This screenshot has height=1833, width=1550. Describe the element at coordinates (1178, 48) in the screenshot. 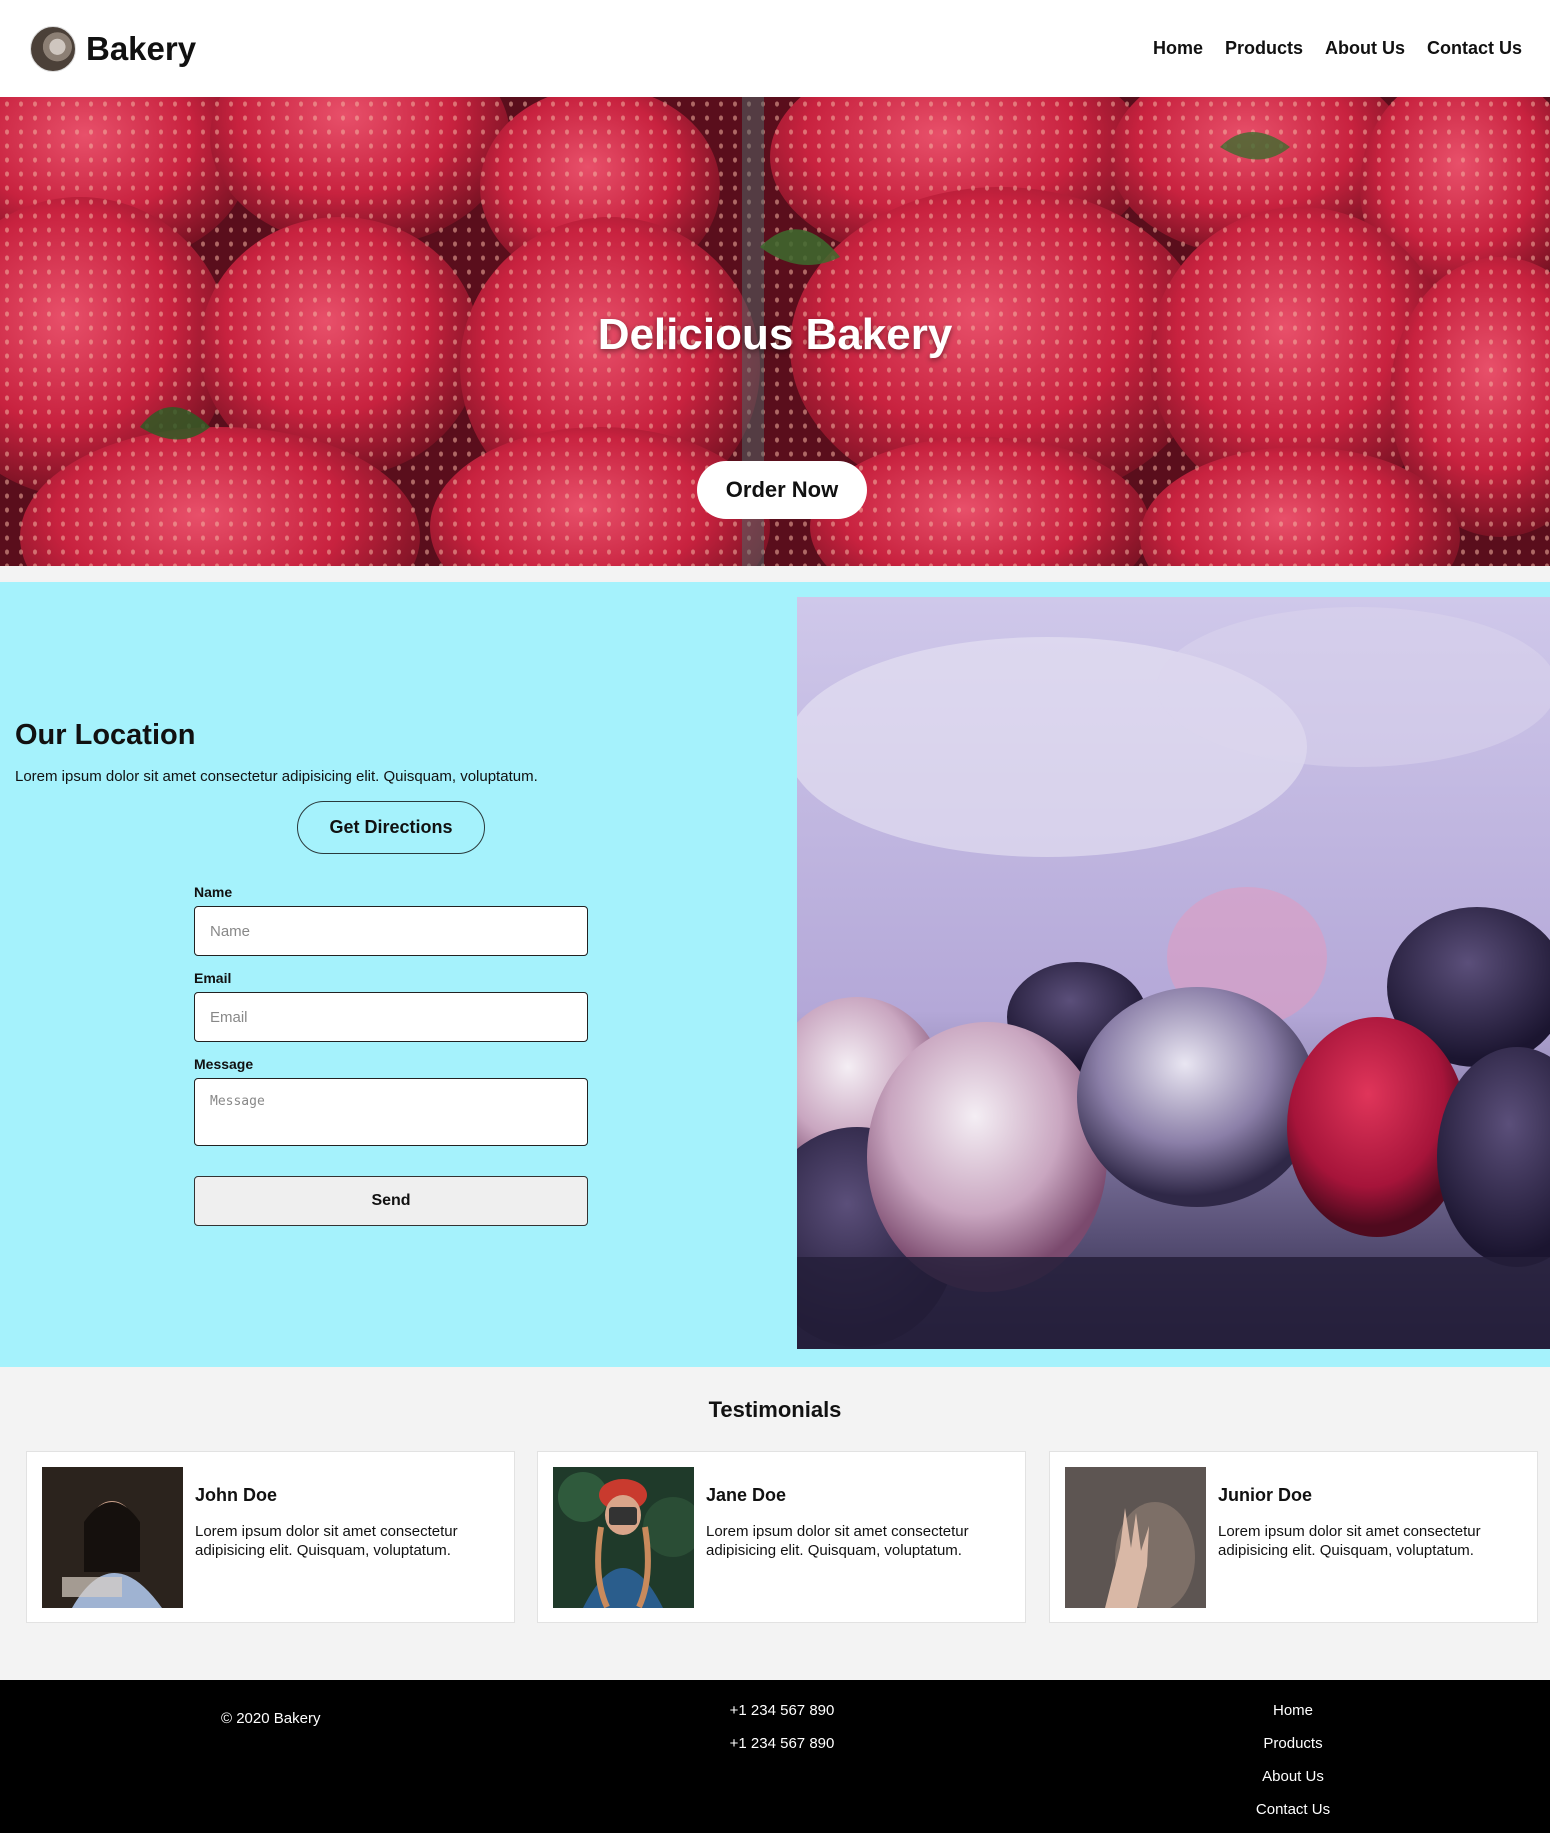

I see `nav-home-link: Home` at that location.